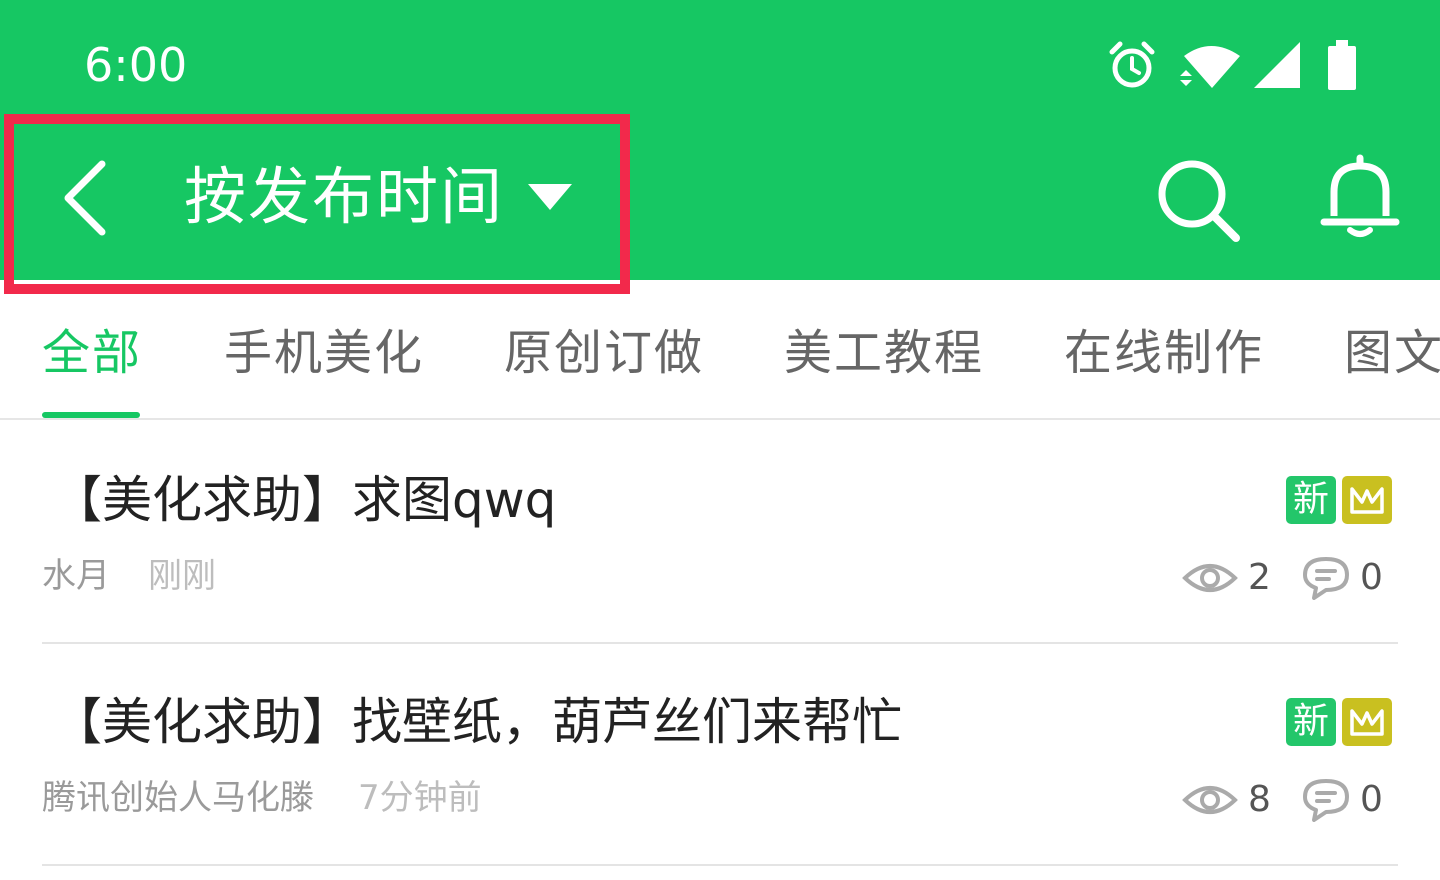  I want to click on notifications-button, so click(1360, 198).